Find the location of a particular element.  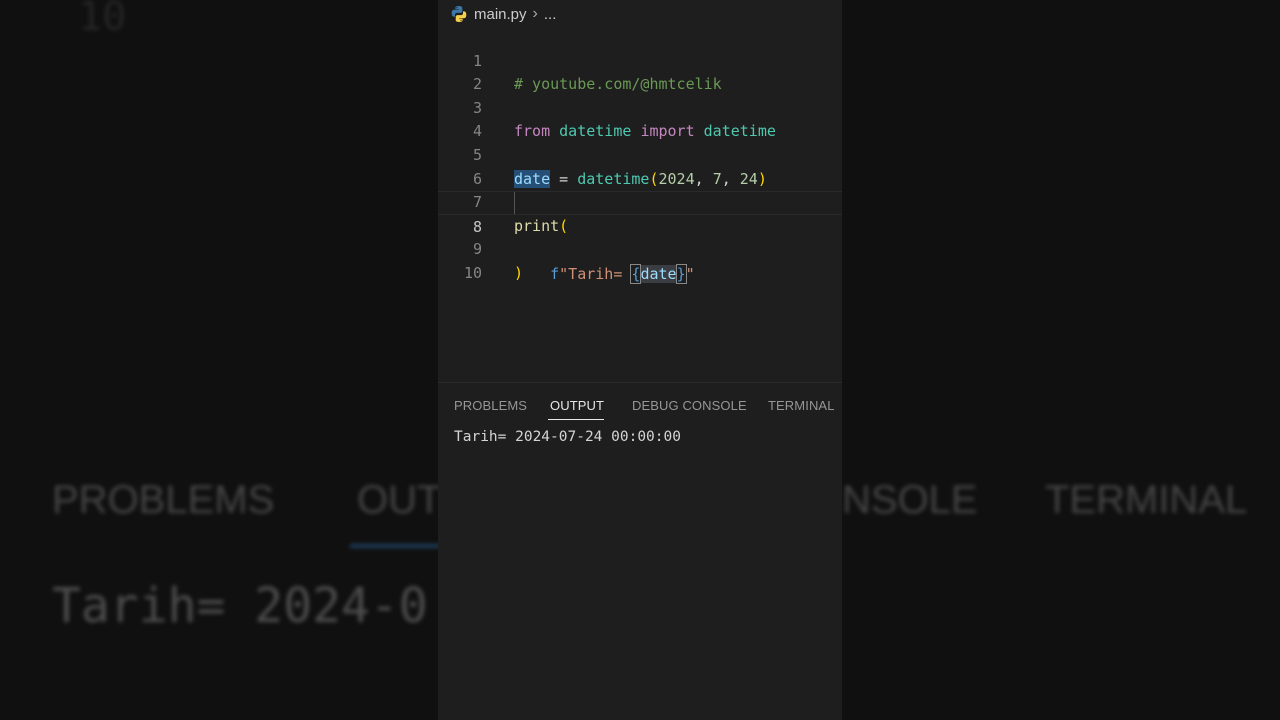

python-icon is located at coordinates (459, 14).